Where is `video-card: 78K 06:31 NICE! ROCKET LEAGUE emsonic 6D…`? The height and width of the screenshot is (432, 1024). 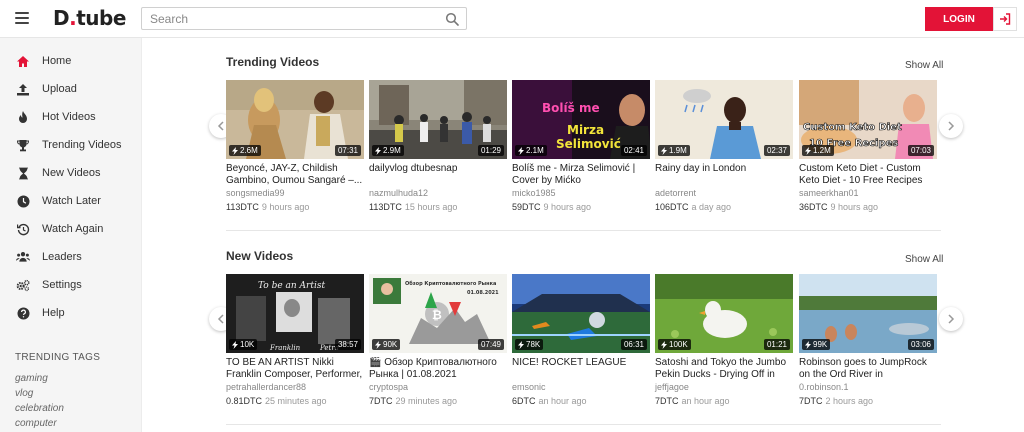 video-card: 78K 06:31 NICE! ROCKET LEAGUE emsonic 6D… is located at coordinates (581, 340).